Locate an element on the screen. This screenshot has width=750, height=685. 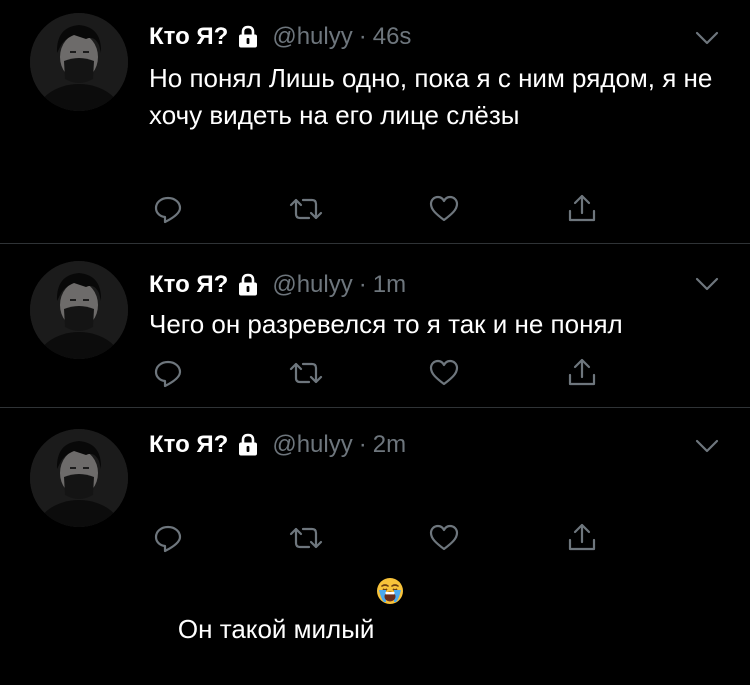
tweet-header: Кто Я? @hulyy · 46s is located at coordinates (280, 37).